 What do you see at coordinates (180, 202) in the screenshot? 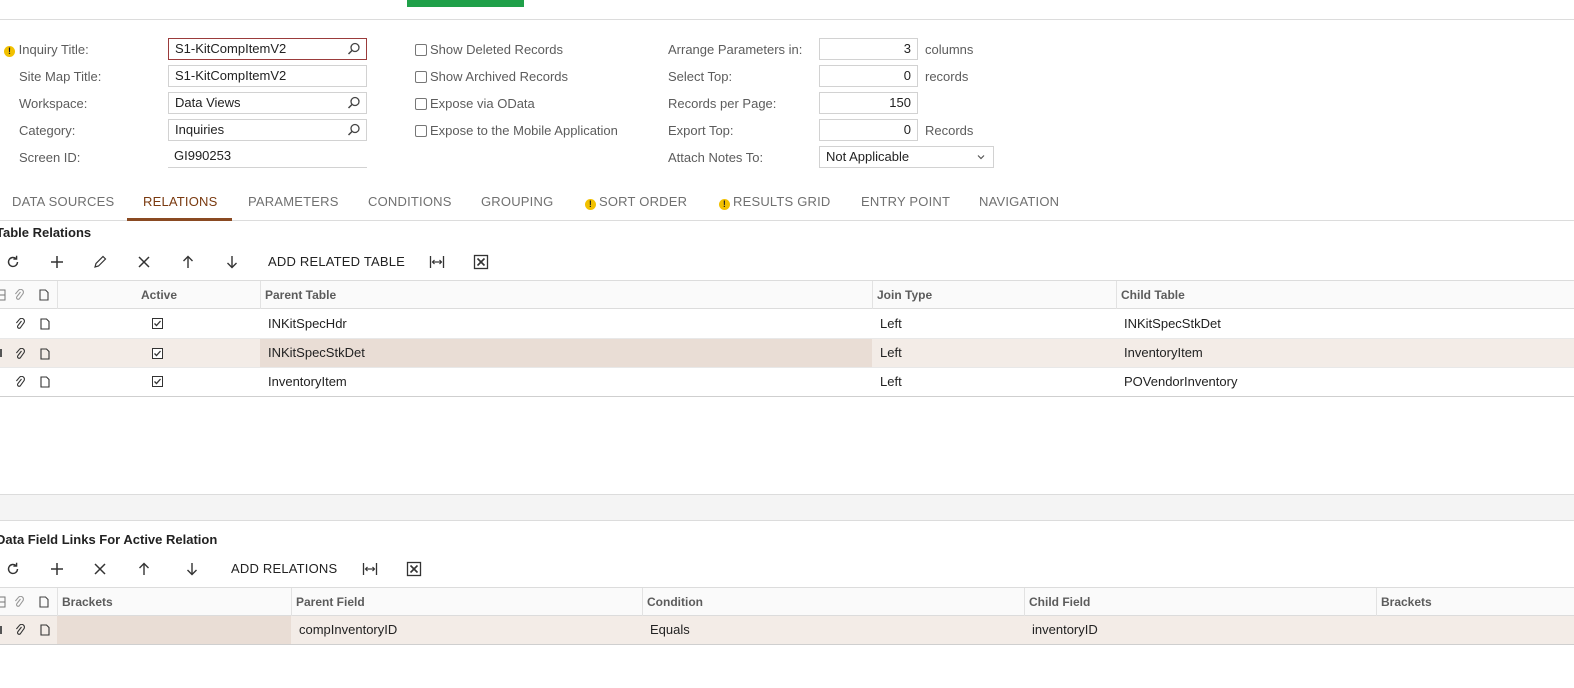
I see `tab-relations: RELATIONS` at bounding box center [180, 202].